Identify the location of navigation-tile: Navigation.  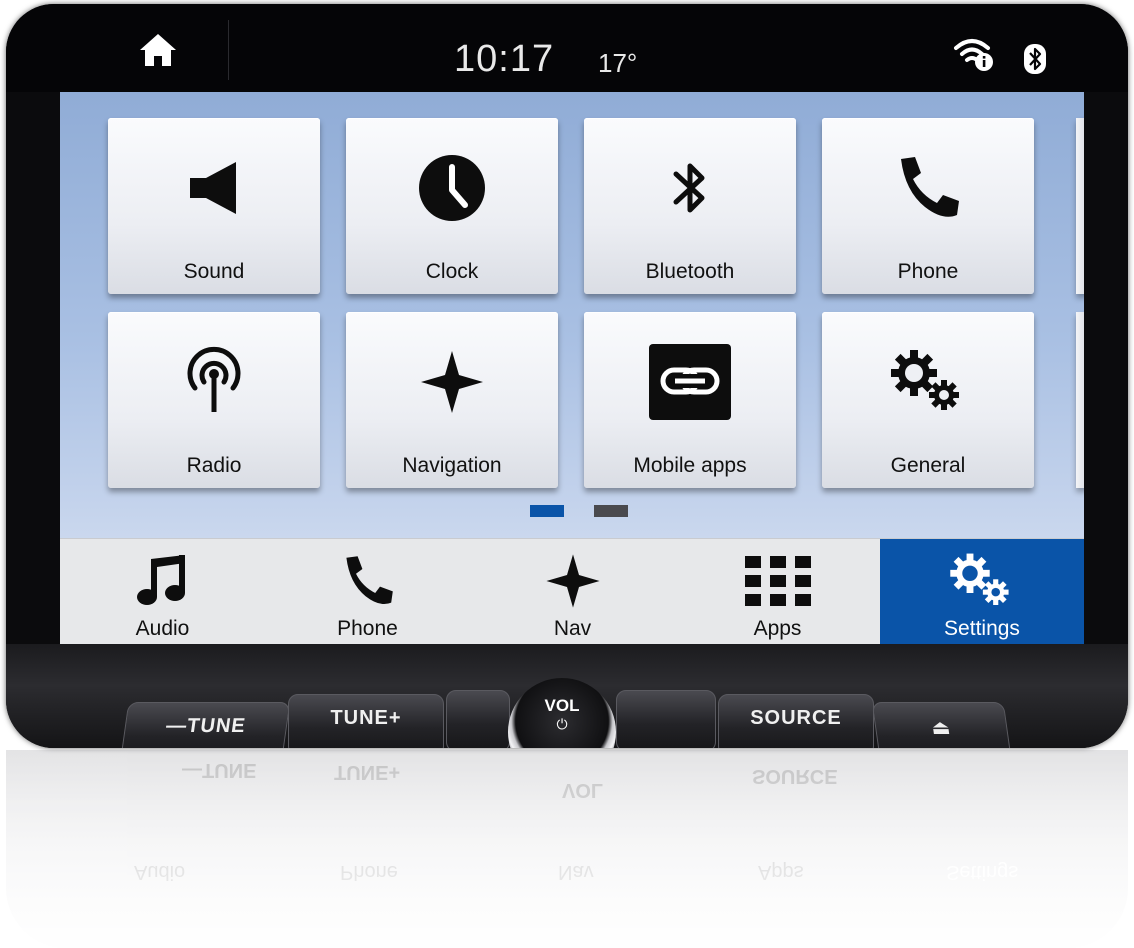
(452, 400).